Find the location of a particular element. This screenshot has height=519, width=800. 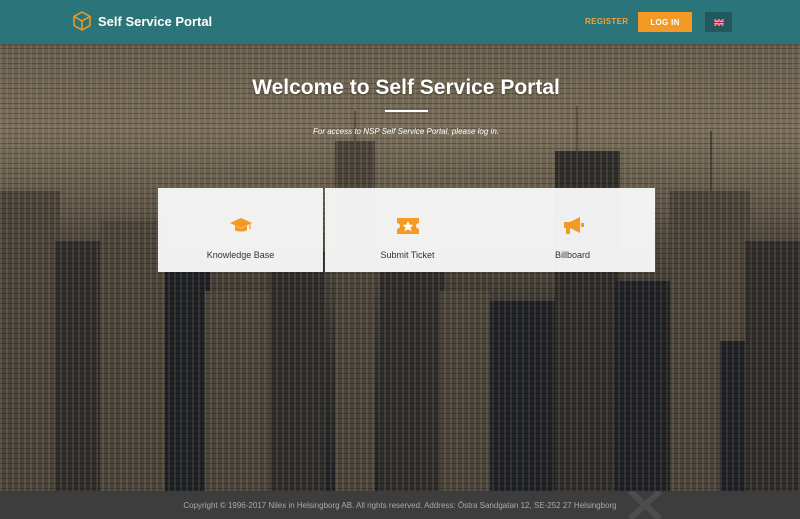

footer-decoration-icon is located at coordinates (645, 505).